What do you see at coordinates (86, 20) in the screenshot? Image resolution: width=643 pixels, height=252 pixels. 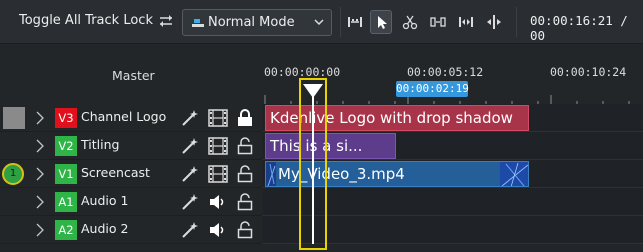 I see `toggle-all-track-lock-button: Toggle All Track Lock` at bounding box center [86, 20].